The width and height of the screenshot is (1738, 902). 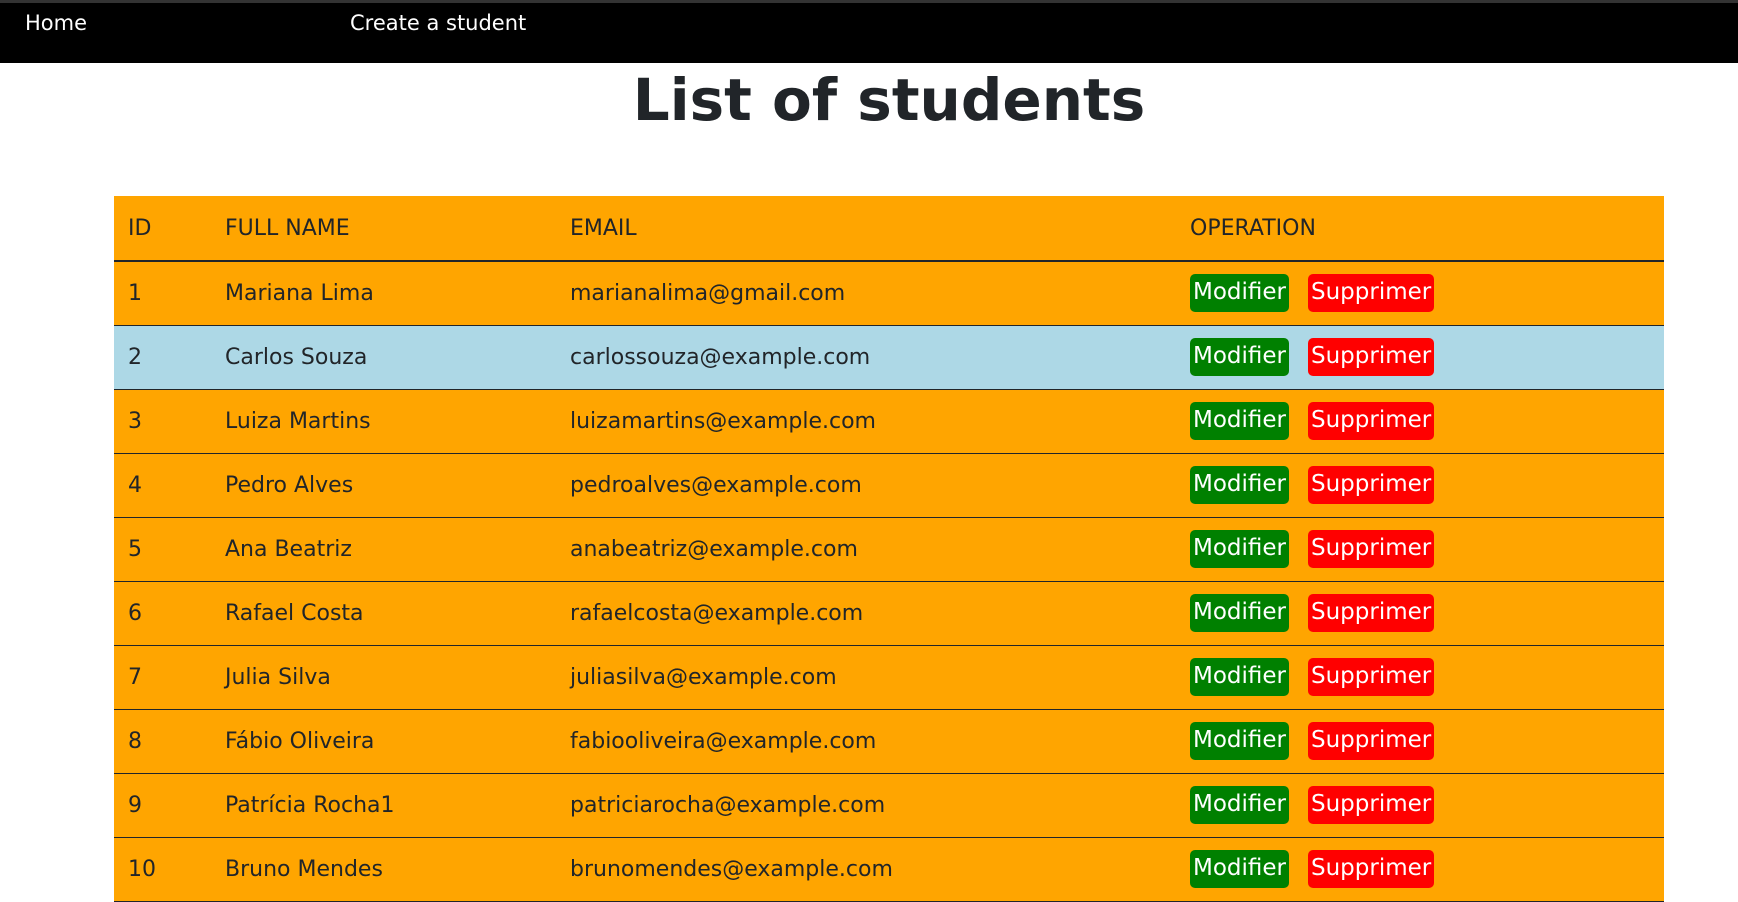 I want to click on header-id: ID, so click(x=162, y=229).